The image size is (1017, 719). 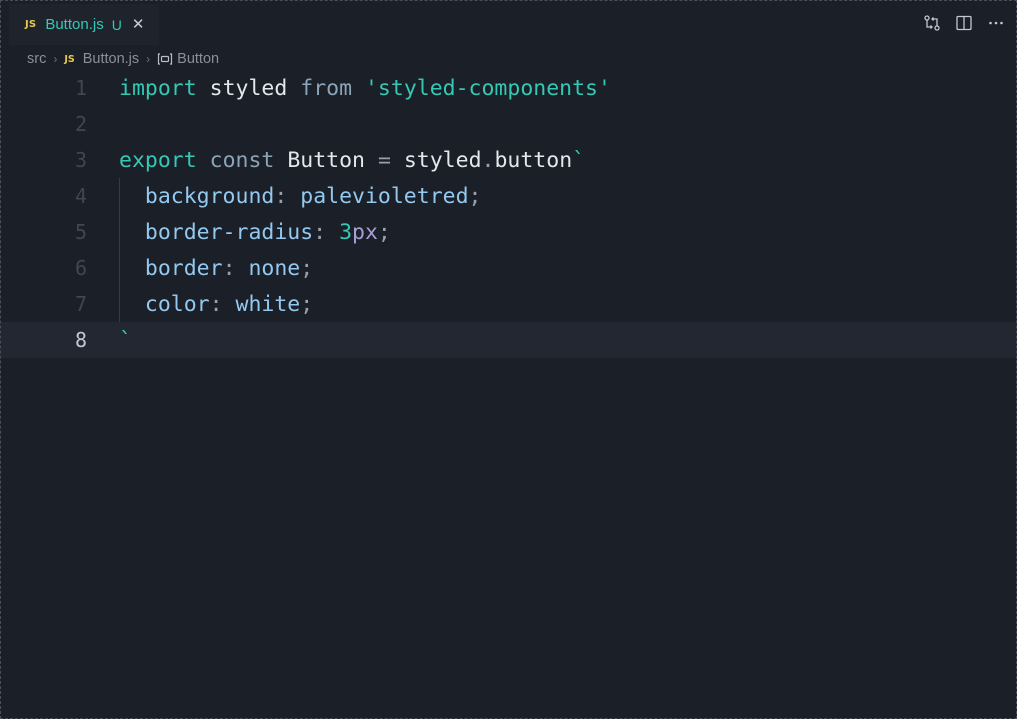 I want to click on split-editor-icon, so click(x=964, y=23).